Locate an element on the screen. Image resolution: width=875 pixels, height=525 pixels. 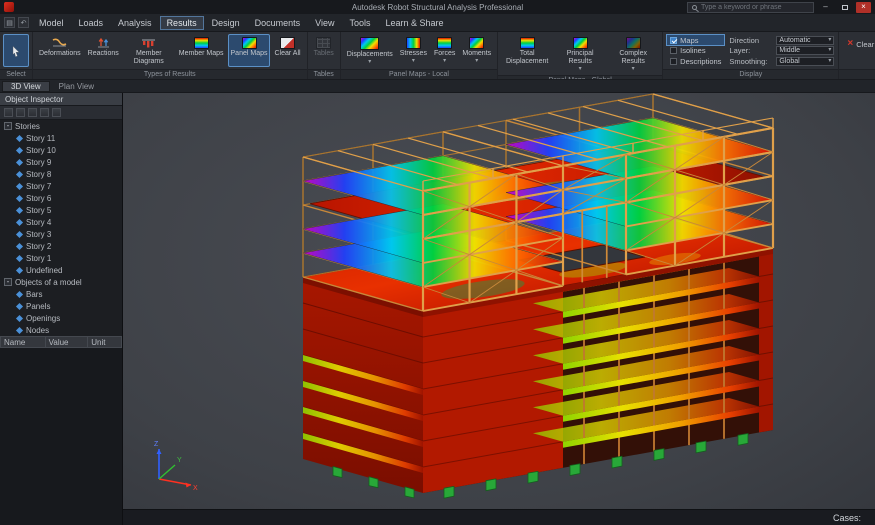
maximize-icon is located at coordinates (844, 7).